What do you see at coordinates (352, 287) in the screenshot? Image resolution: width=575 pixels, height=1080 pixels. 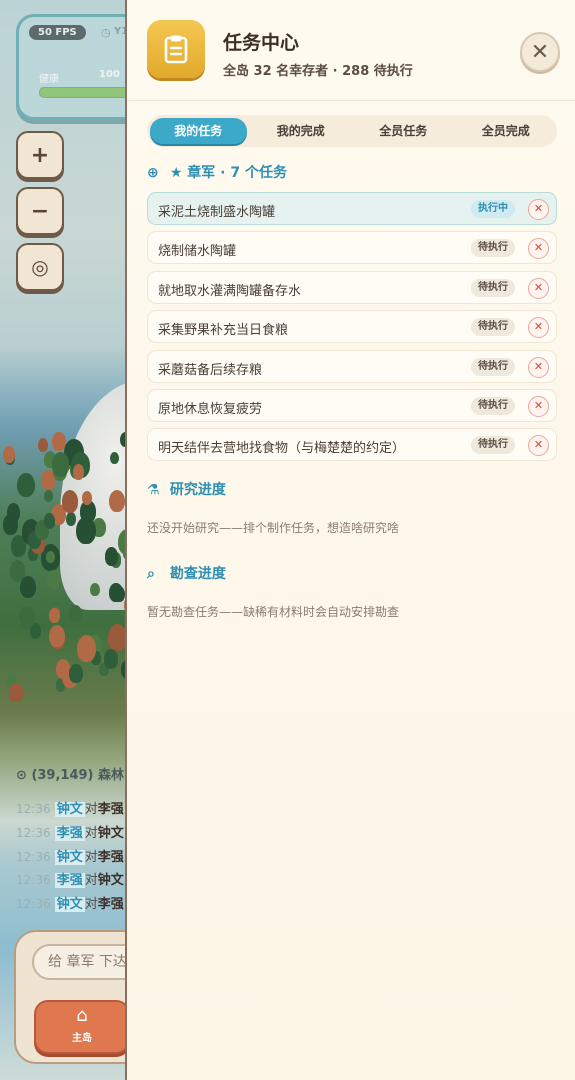 I see `task-item: 就地取水灌满陶罐备存水 待执行 ✕` at bounding box center [352, 287].